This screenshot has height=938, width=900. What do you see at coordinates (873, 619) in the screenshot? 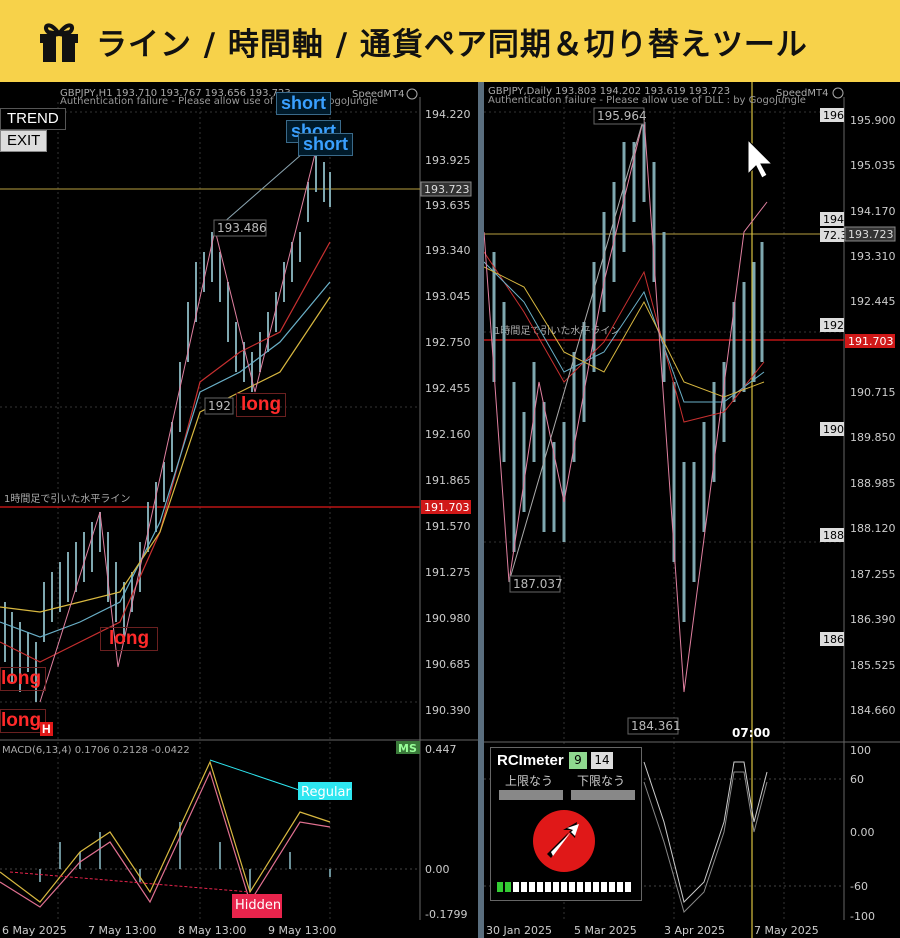
I see `price-tick: 186.390` at bounding box center [873, 619].